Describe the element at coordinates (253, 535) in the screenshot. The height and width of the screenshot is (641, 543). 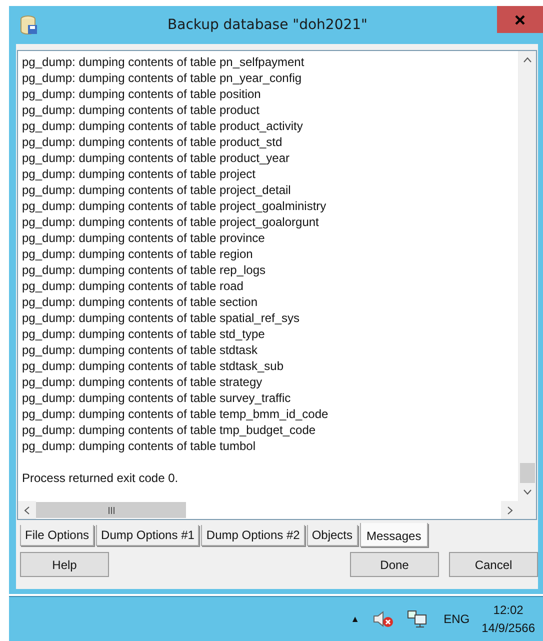
I see `tab: Dump Options #2` at that location.